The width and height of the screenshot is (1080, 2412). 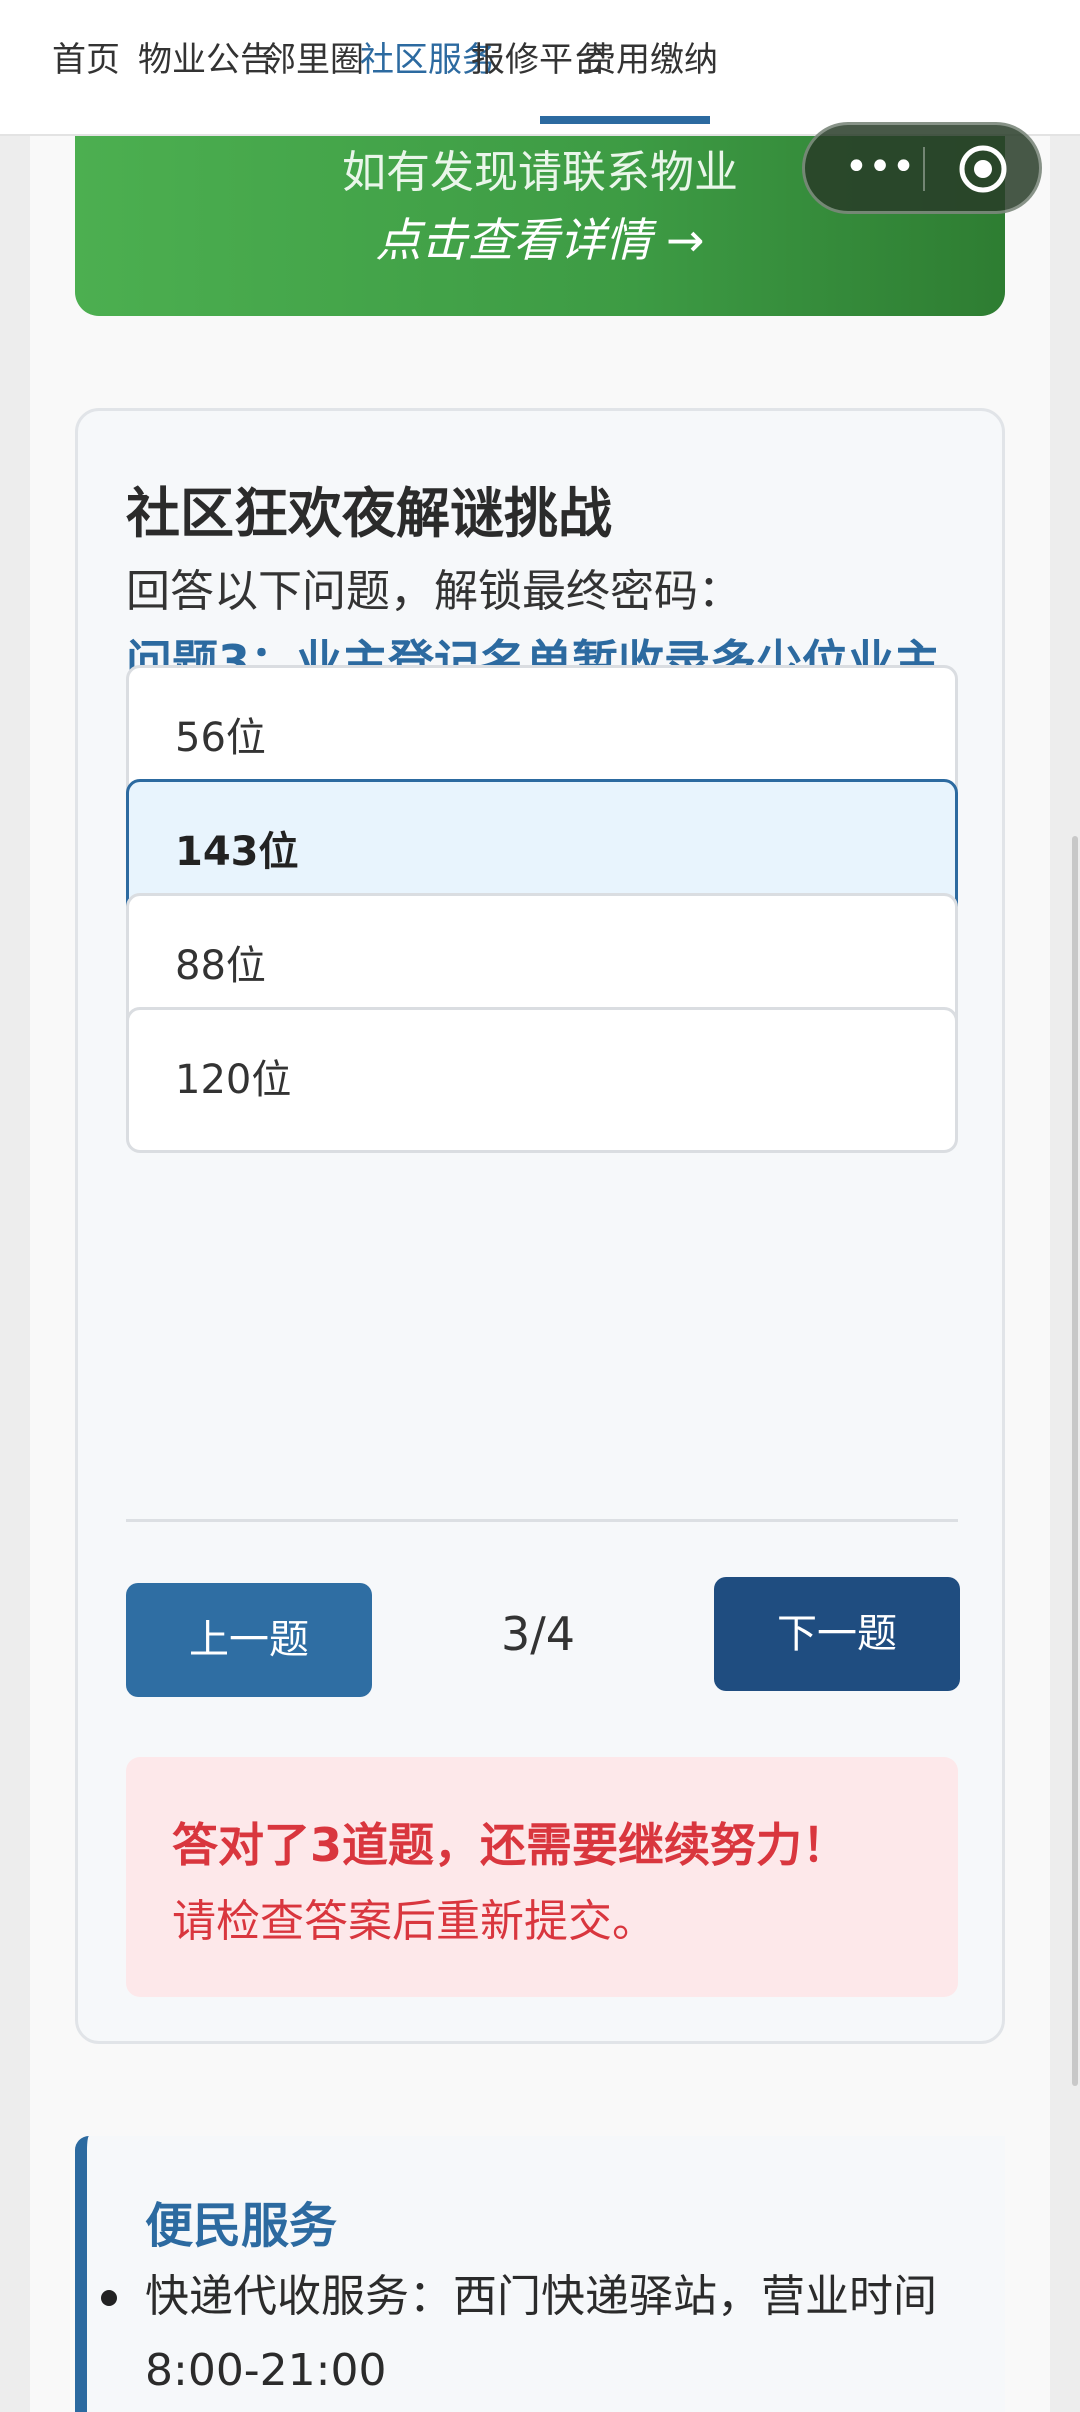 What do you see at coordinates (625, 120) in the screenshot?
I see `active-tab-indicator` at bounding box center [625, 120].